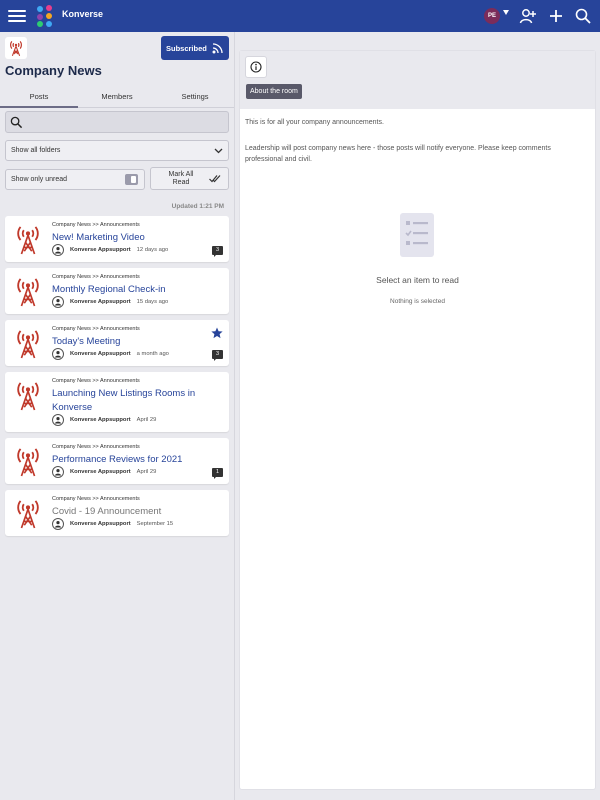  I want to click on subscribed-label: Subscribed, so click(186, 48).